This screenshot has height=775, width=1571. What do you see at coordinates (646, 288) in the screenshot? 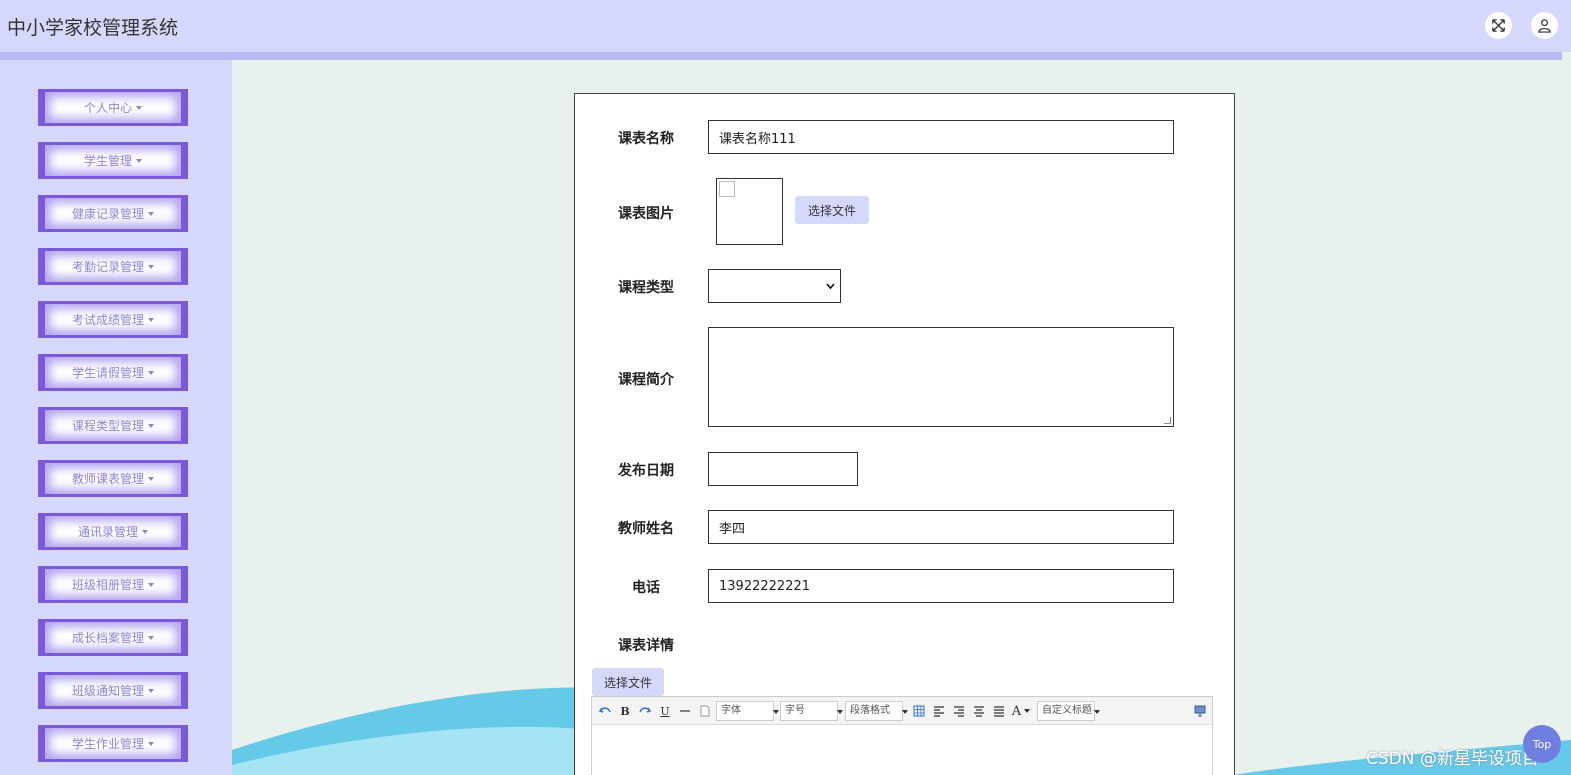
I see `course-type-label: 课程类型` at bounding box center [646, 288].